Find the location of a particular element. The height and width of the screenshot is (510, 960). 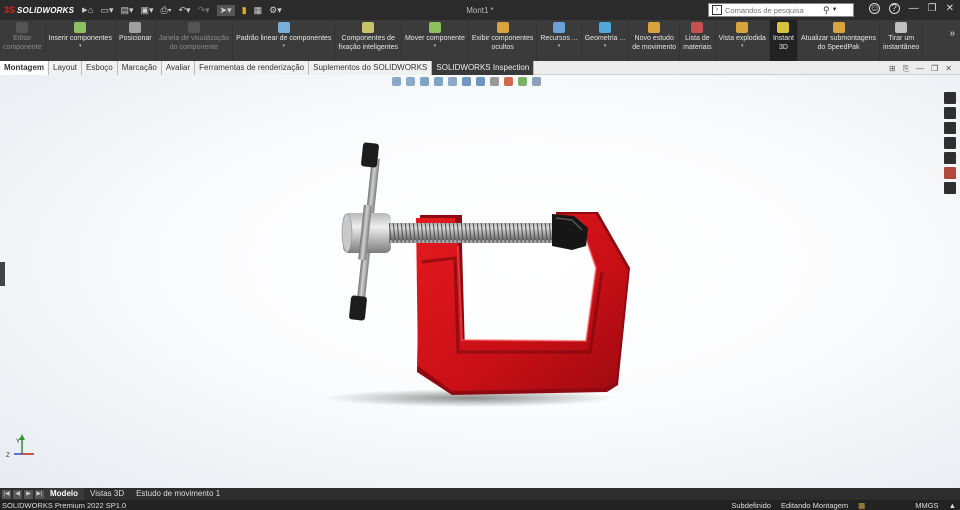

more-commands-icon: » is located at coordinates (952, 33).